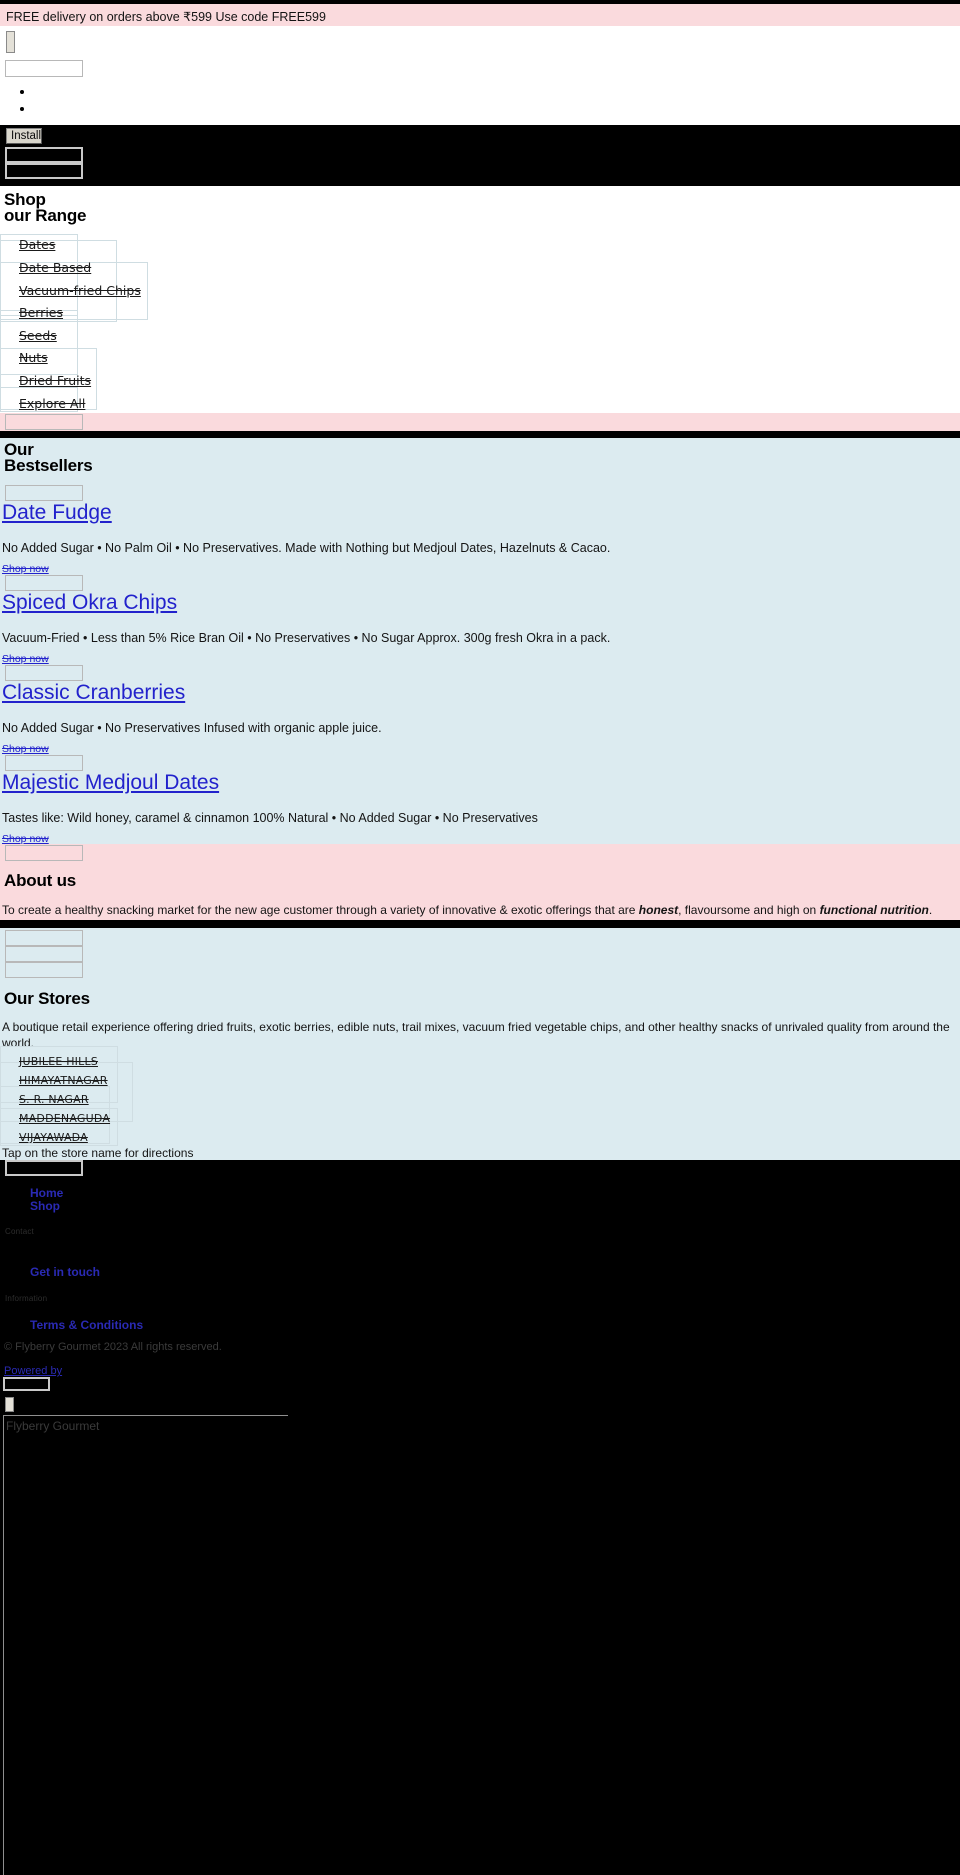 Image resolution: width=960 pixels, height=1875 pixels. I want to click on product-title-classic-cranberries: Classic Cranberries, so click(93, 693).